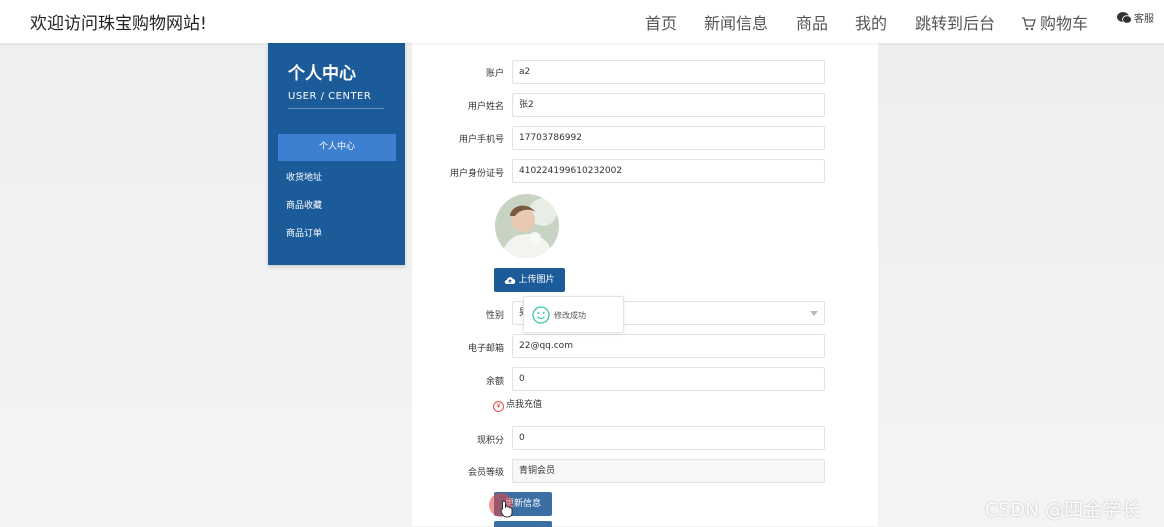 This screenshot has height=527, width=1164. What do you see at coordinates (485, 349) in the screenshot?
I see `email-label: 电子邮箱` at bounding box center [485, 349].